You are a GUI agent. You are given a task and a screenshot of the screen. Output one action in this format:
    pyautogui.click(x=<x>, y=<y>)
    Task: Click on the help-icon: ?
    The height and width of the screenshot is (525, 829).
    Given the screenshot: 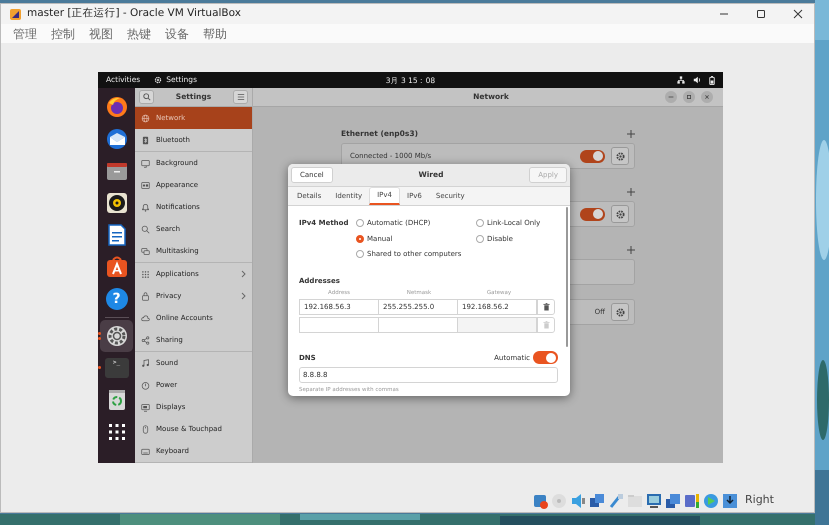 What is the action you would take?
    pyautogui.click(x=117, y=299)
    